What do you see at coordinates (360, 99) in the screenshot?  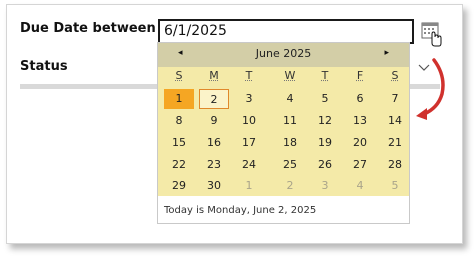 I see `calendar-day: 6` at bounding box center [360, 99].